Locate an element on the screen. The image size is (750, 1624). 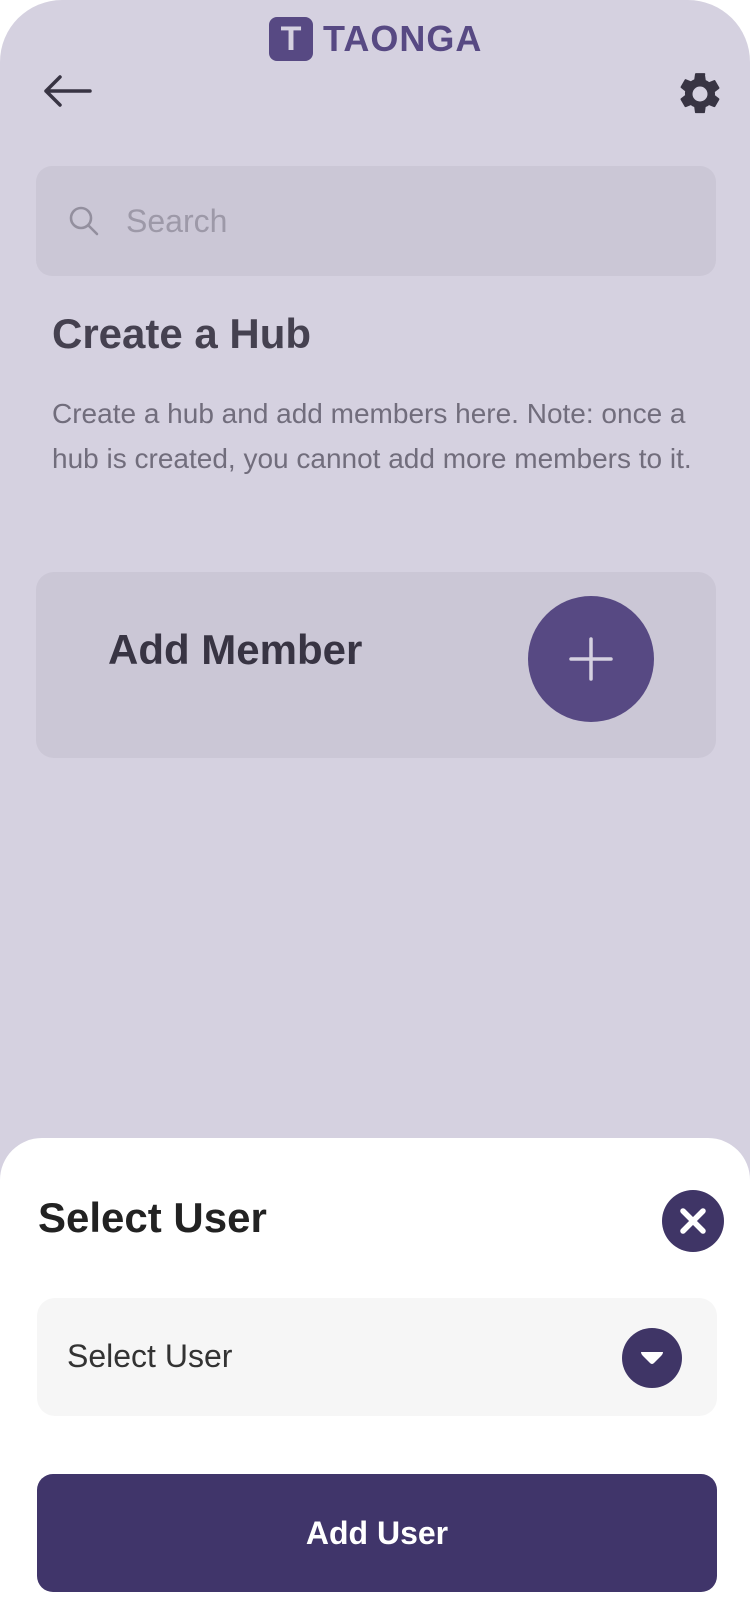
plus-icon is located at coordinates (591, 659).